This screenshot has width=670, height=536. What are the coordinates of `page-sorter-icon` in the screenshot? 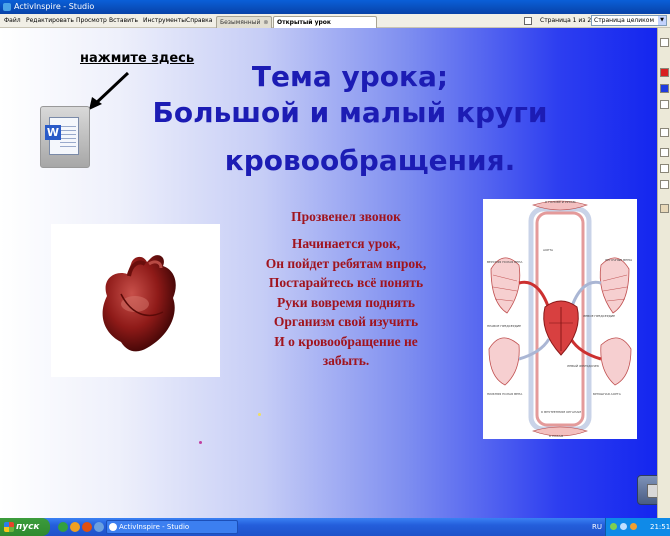 It's located at (528, 21).